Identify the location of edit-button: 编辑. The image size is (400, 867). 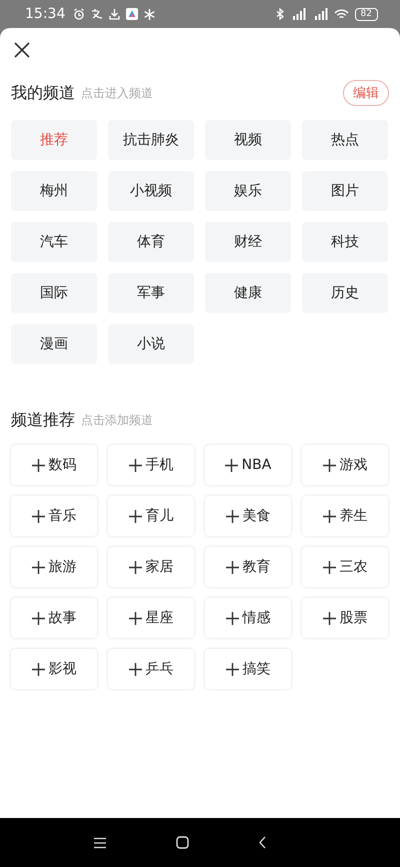
(366, 93).